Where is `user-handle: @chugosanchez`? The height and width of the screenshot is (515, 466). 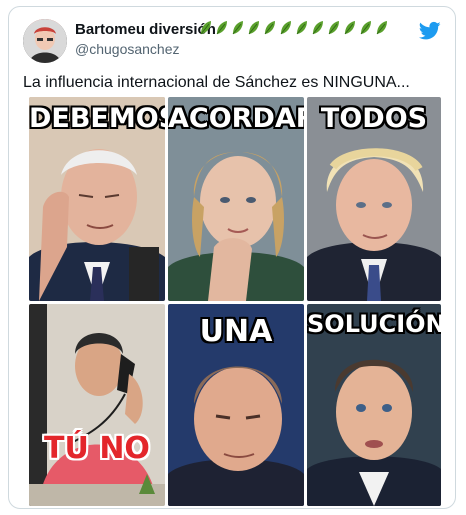 user-handle: @chugosanchez is located at coordinates (127, 49).